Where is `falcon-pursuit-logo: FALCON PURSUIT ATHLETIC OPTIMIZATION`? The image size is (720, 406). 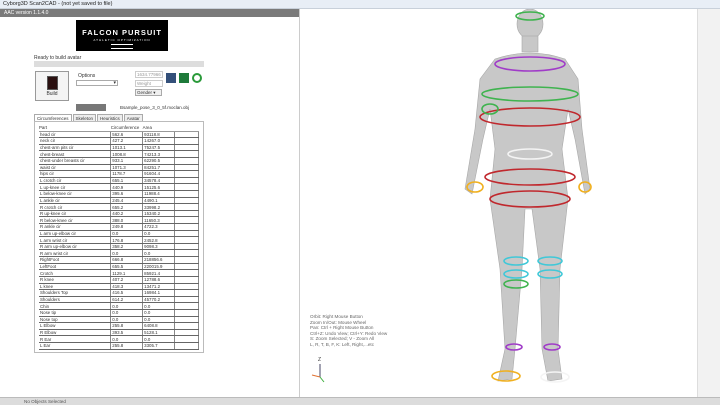 falcon-pursuit-logo: FALCON PURSUIT ATHLETIC OPTIMIZATION is located at coordinates (122, 35).